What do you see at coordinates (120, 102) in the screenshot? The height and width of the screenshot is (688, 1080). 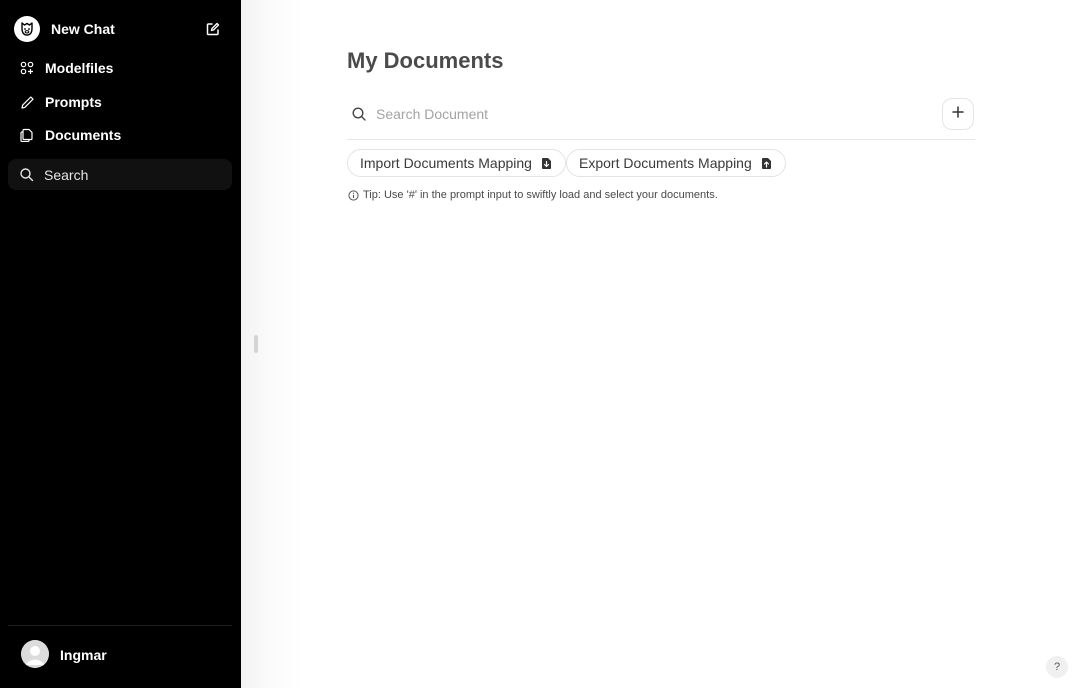 I see `sidebar-item-prompts: Prompts` at bounding box center [120, 102].